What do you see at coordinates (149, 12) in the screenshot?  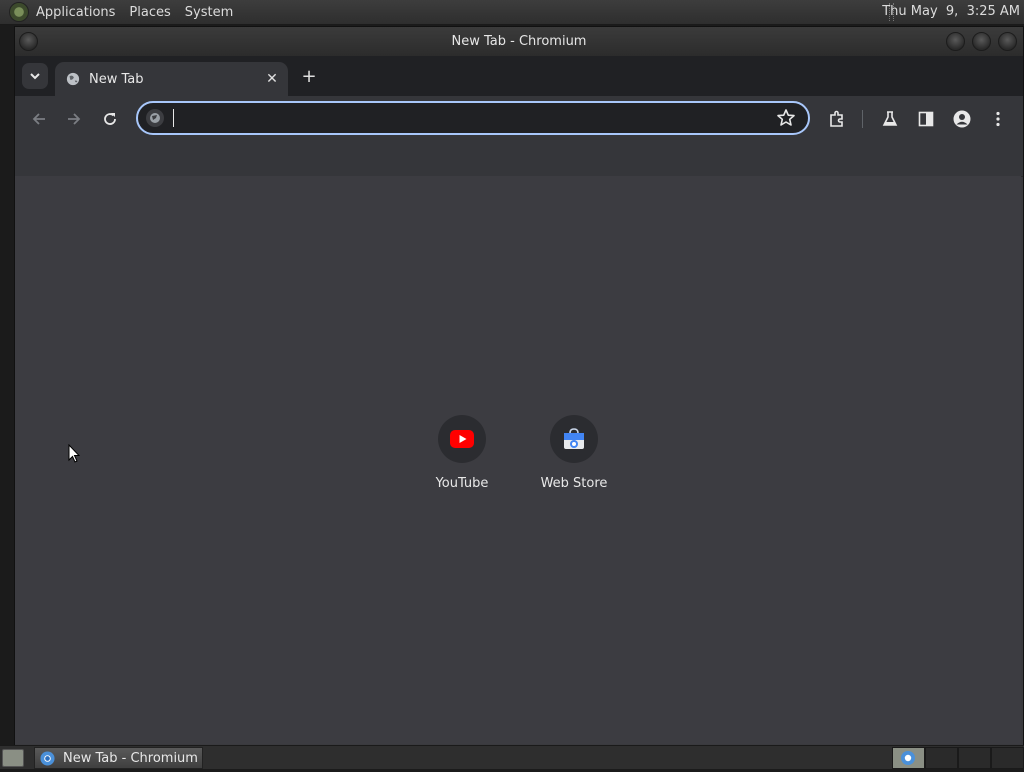 I see `places-menu: Places` at bounding box center [149, 12].